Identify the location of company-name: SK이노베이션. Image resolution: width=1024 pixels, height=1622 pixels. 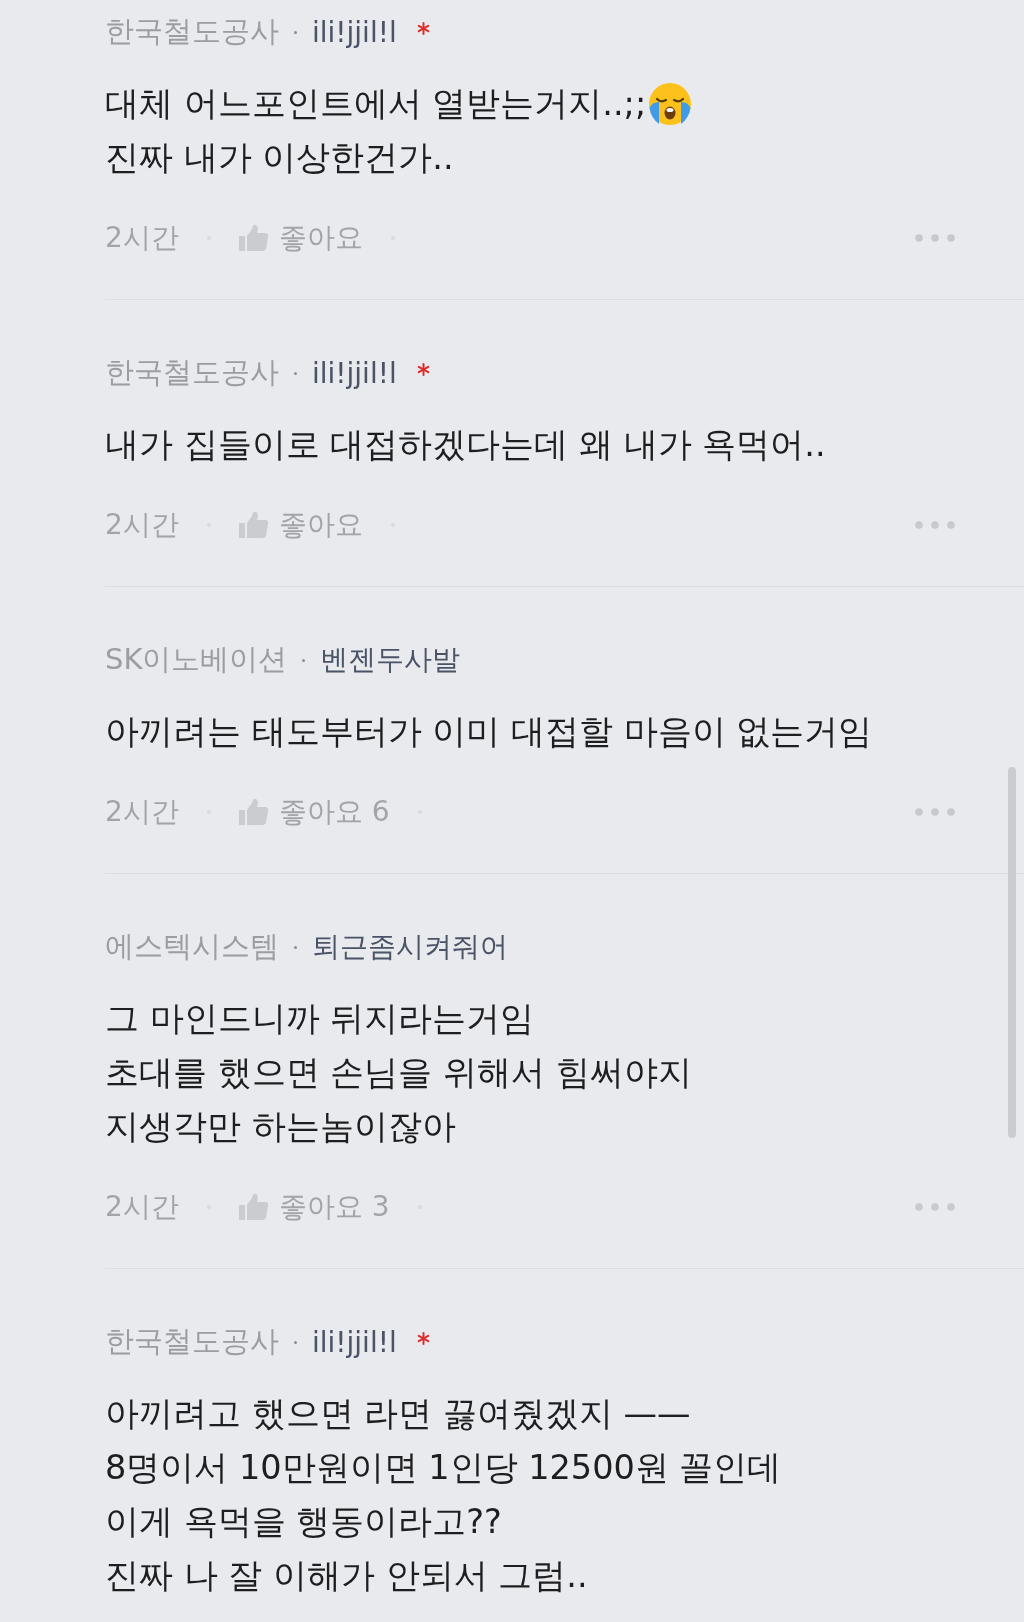
(196, 659).